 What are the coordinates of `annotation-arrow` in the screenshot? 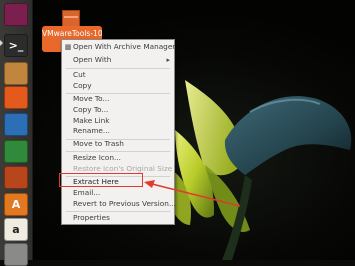 It's located at (192, 193).